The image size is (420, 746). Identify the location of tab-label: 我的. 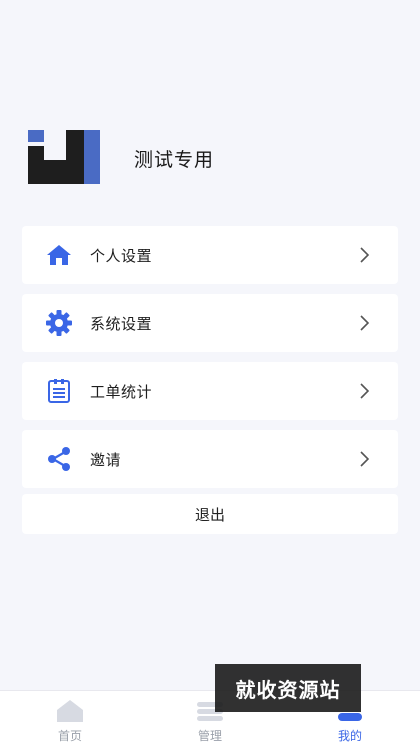
(349, 736).